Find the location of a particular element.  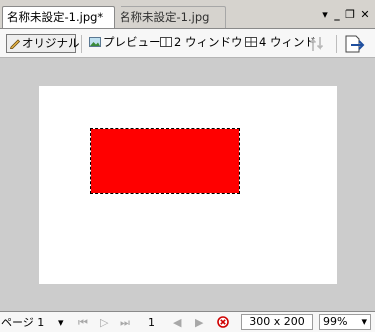

last-frame-icon: ⏭ is located at coordinates (125, 322).